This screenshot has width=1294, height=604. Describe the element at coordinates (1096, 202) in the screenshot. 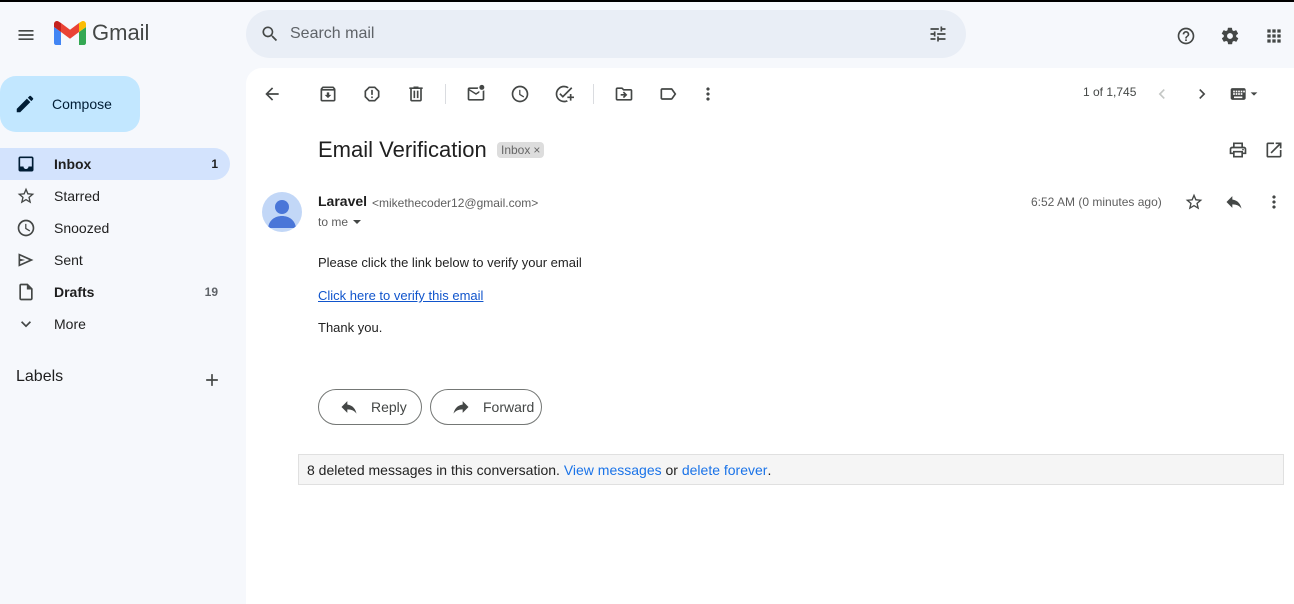

I see `message-timestamp: 6:52 AM (0 minutes ago)` at that location.